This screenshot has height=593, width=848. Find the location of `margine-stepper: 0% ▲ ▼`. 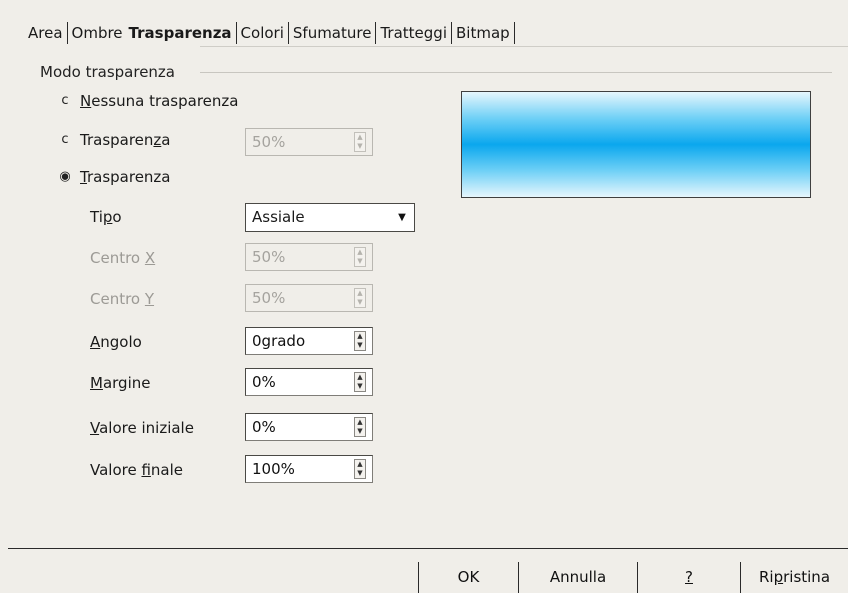

margine-stepper: 0% ▲ ▼ is located at coordinates (309, 382).